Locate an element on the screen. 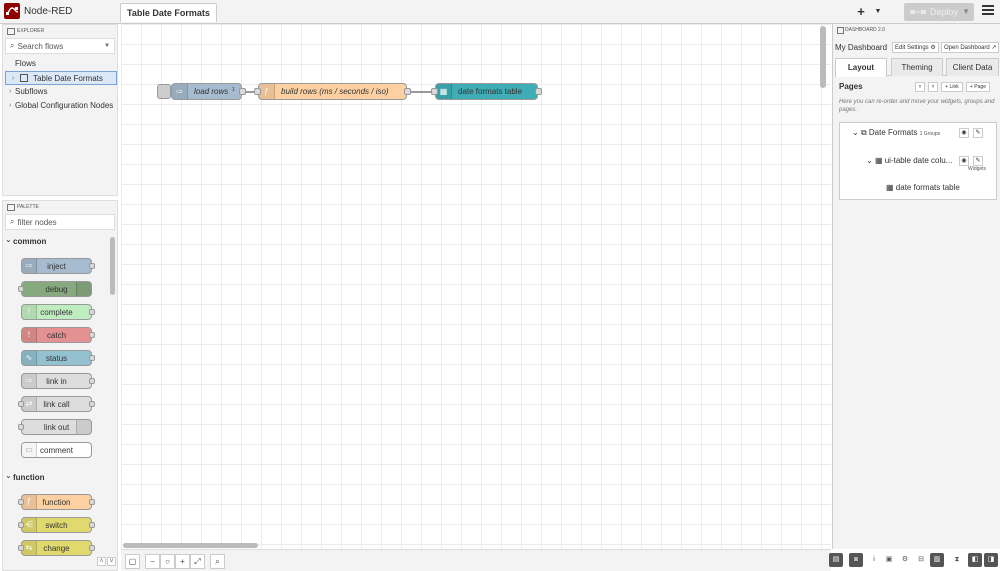 This screenshot has height=571, width=1000. sidebar-right-icon: ◨ is located at coordinates (991, 560).